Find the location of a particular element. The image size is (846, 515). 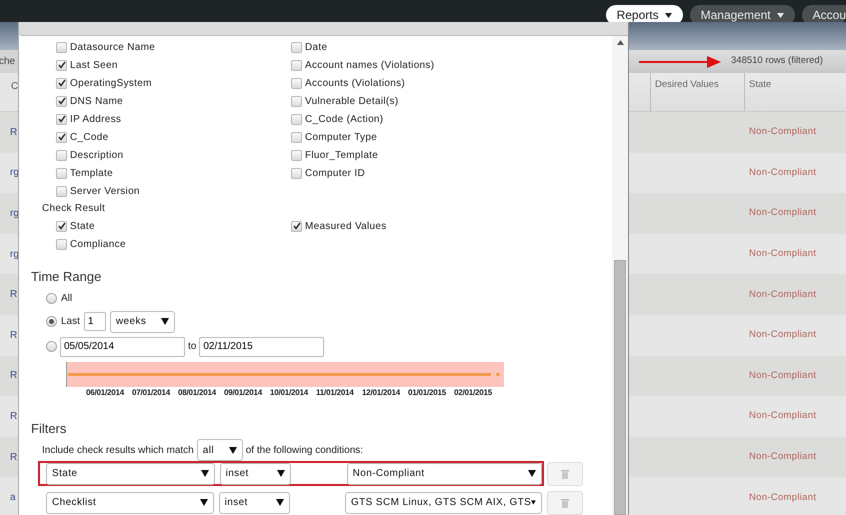

table-cell-text: a is located at coordinates (13, 498).